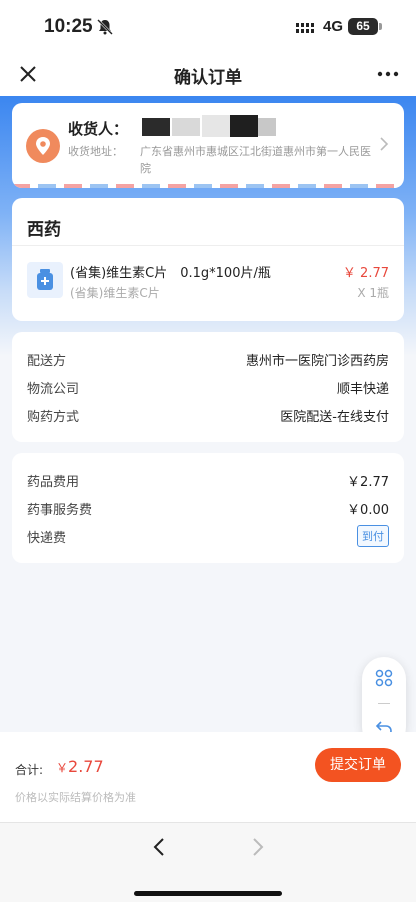 The width and height of the screenshot is (416, 902). What do you see at coordinates (105, 27) in the screenshot?
I see `silent-bell-icon` at bounding box center [105, 27].